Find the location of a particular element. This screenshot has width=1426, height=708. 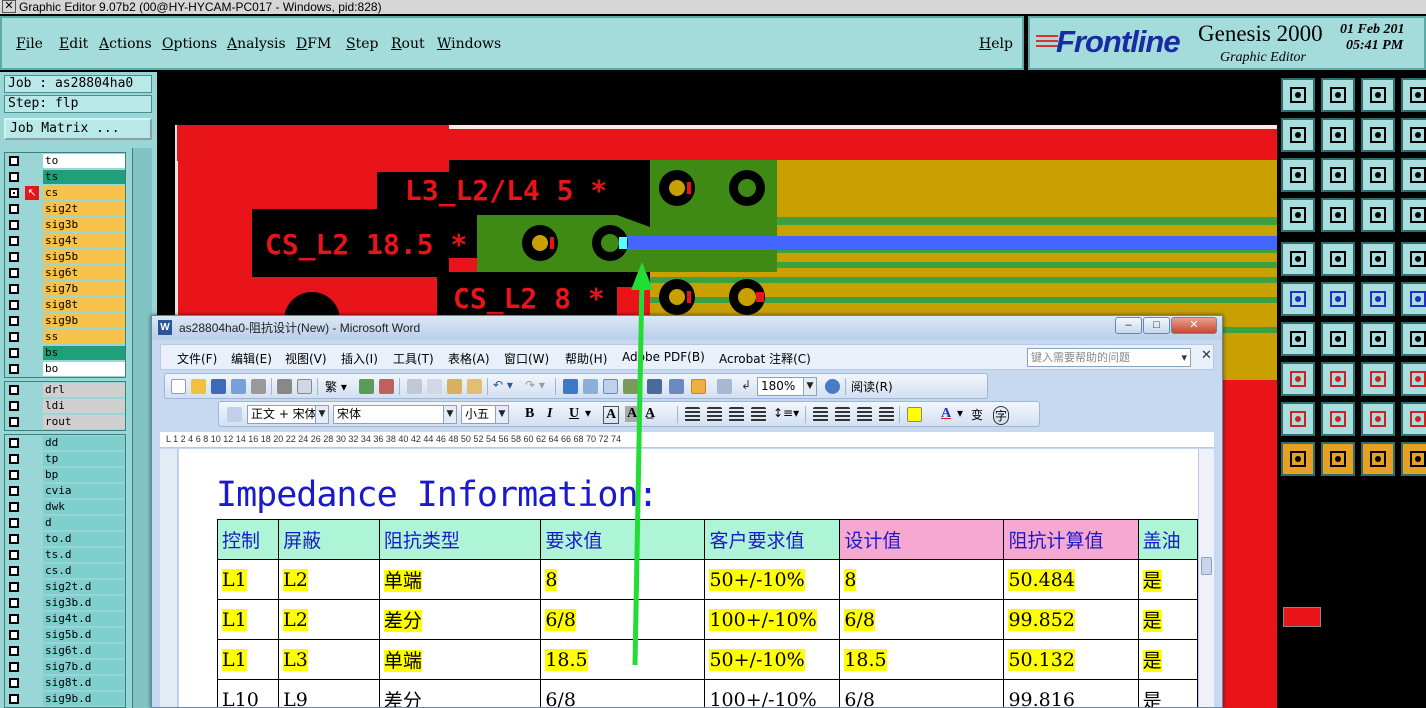

annotation-arrow is located at coordinates (642, 464).